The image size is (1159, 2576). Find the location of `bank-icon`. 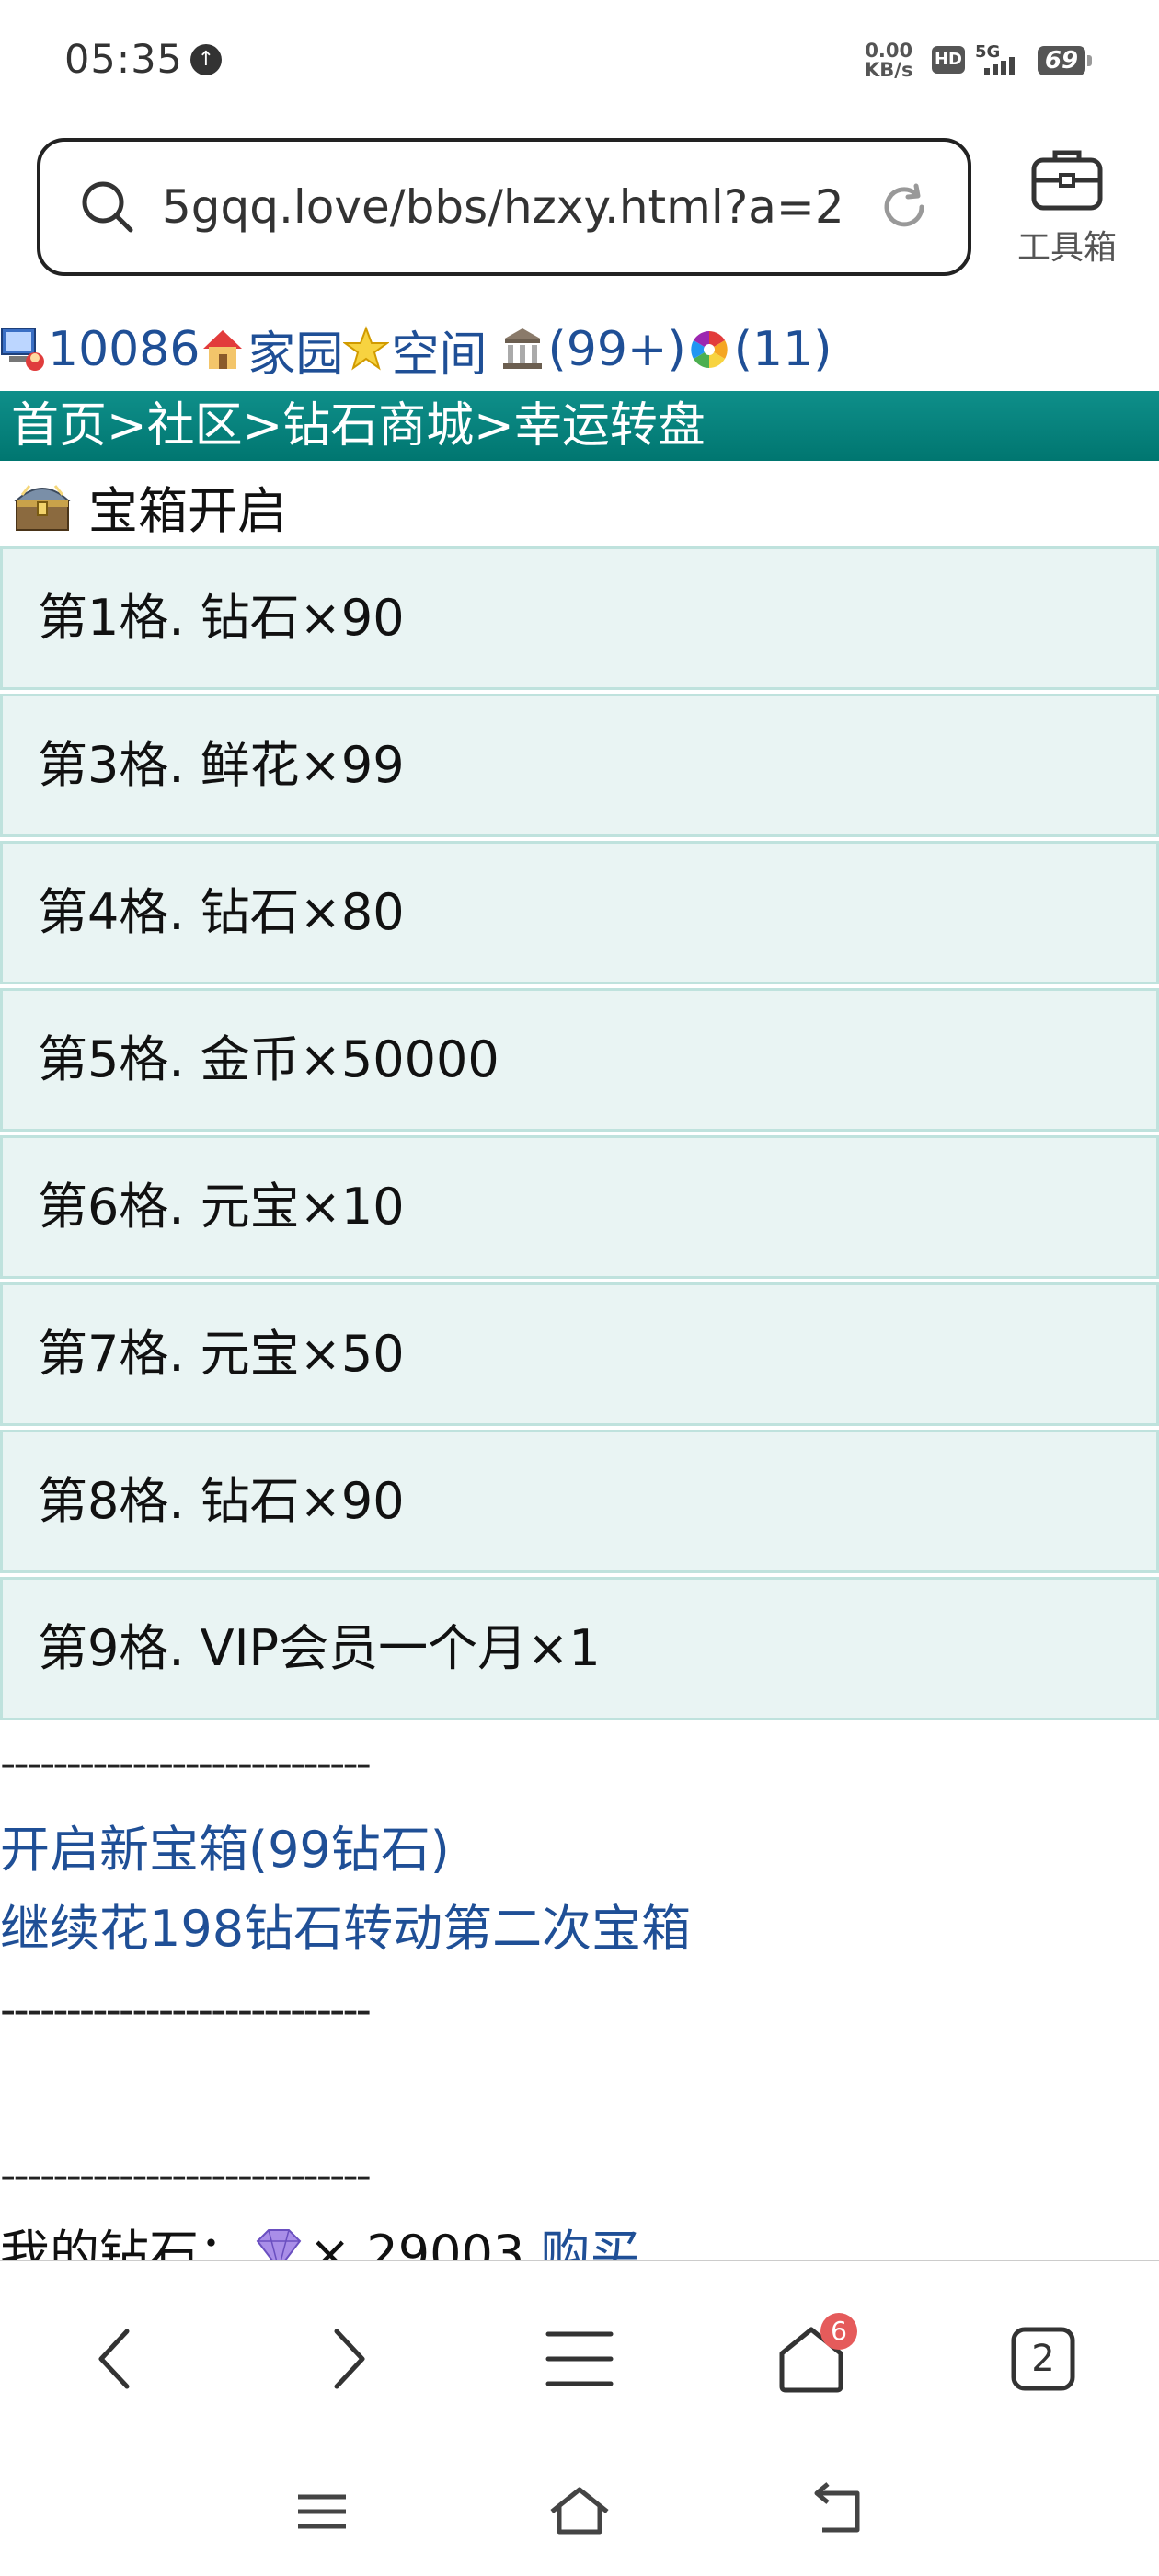

bank-icon is located at coordinates (522, 349).